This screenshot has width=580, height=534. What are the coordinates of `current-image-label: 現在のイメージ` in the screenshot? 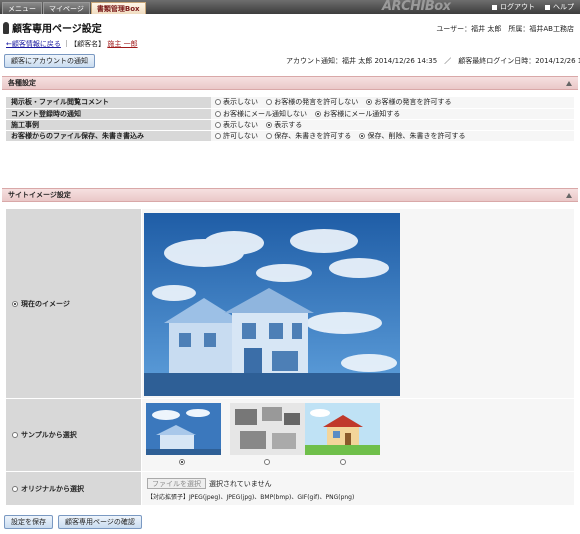 It's located at (73, 303).